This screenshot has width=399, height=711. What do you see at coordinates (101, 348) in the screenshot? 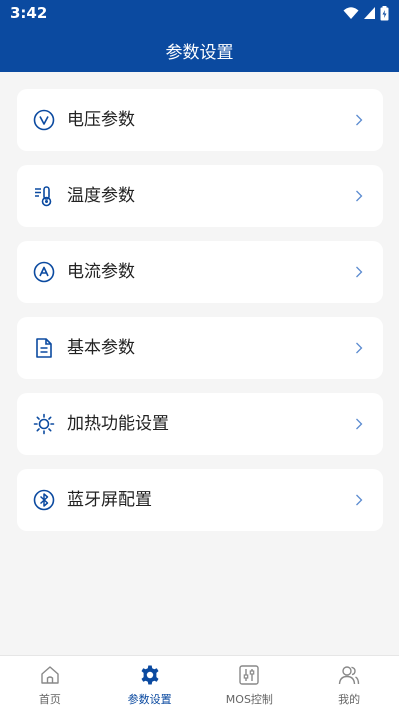
I see `menu-item-label: 基本参数` at bounding box center [101, 348].